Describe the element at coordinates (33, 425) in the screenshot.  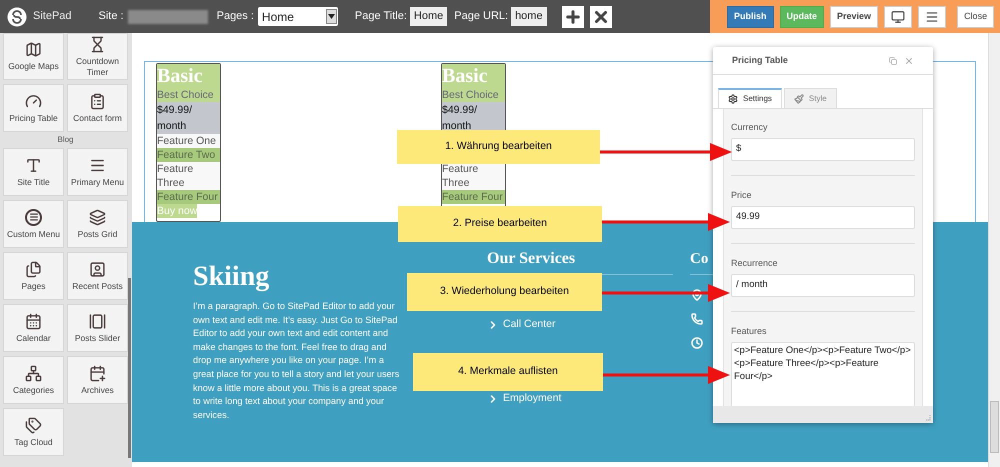
I see `tags-icon` at that location.